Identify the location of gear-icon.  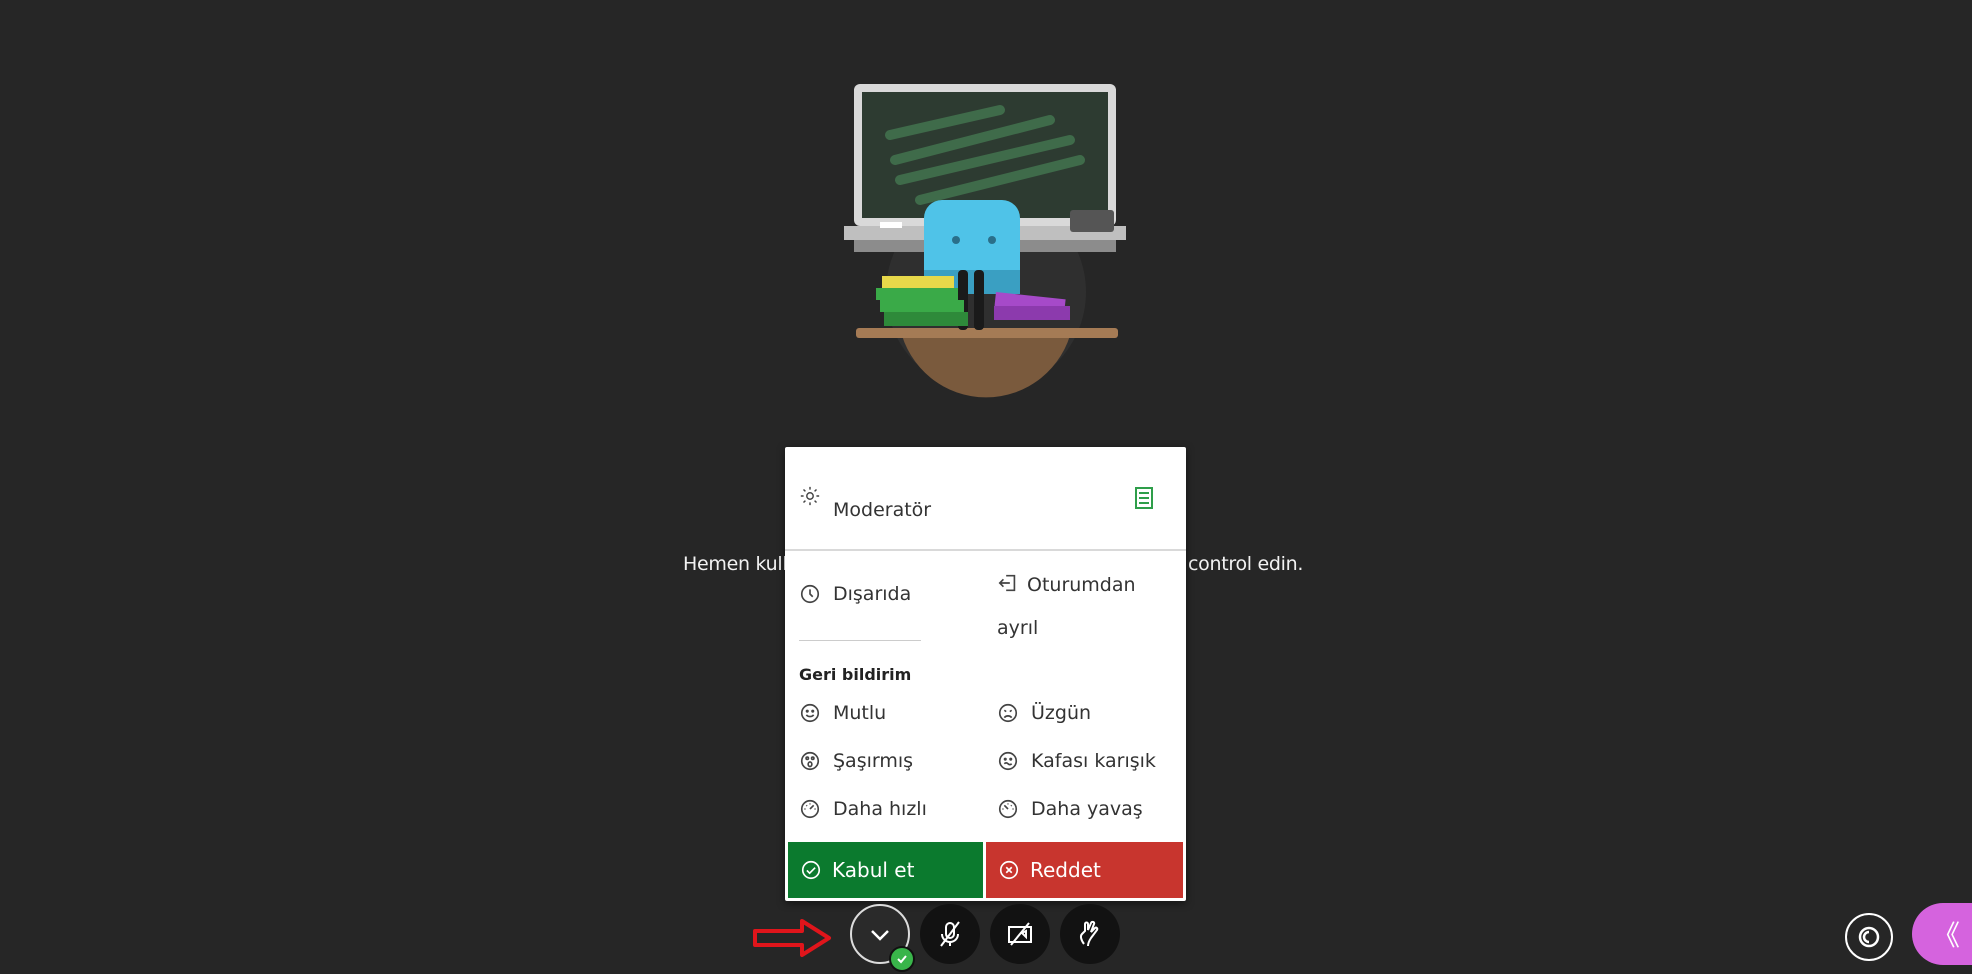
(810, 496).